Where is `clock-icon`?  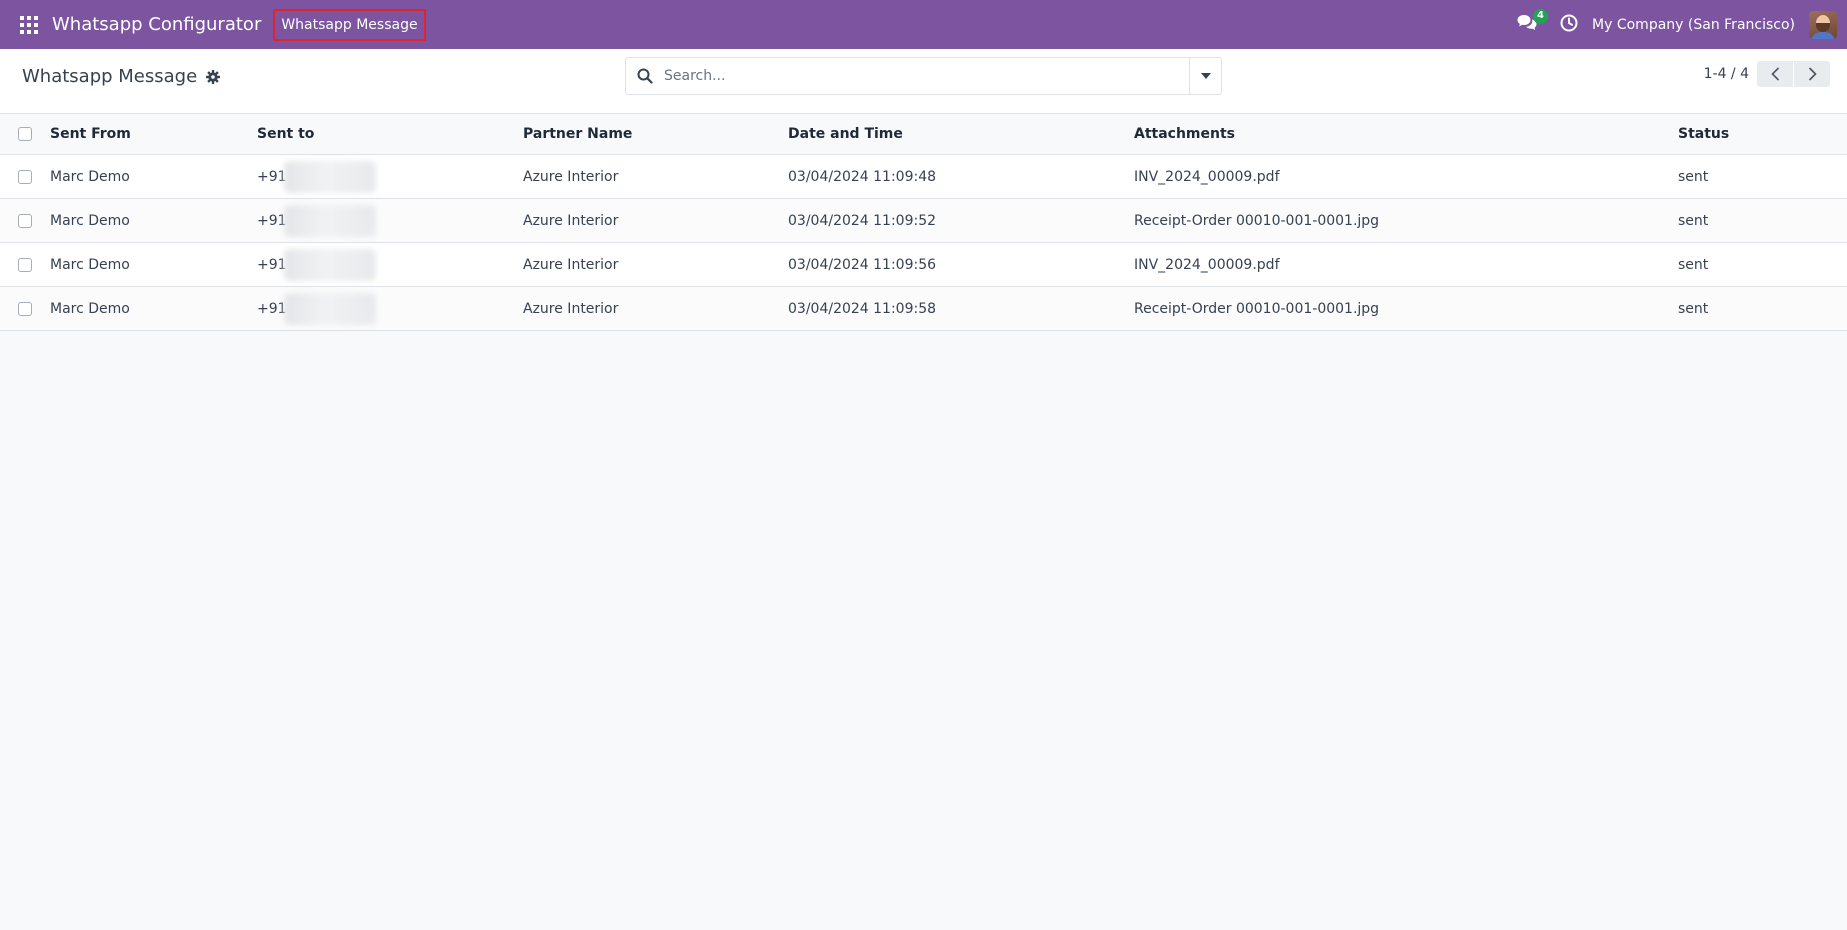
clock-icon is located at coordinates (1569, 25).